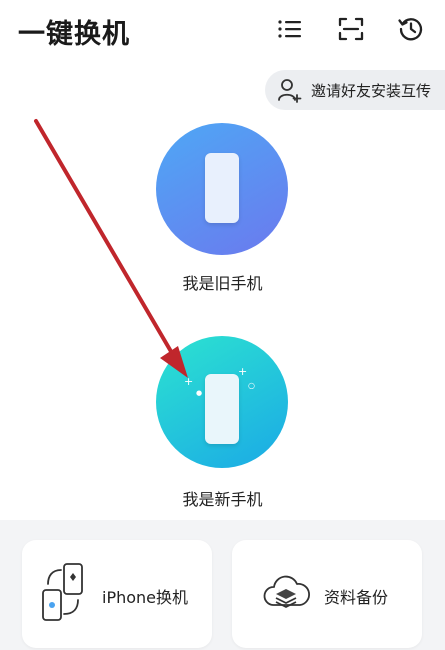 This screenshot has height=650, width=445. Describe the element at coordinates (222, 283) in the screenshot. I see `old-phone-label: 我是旧手机` at that location.